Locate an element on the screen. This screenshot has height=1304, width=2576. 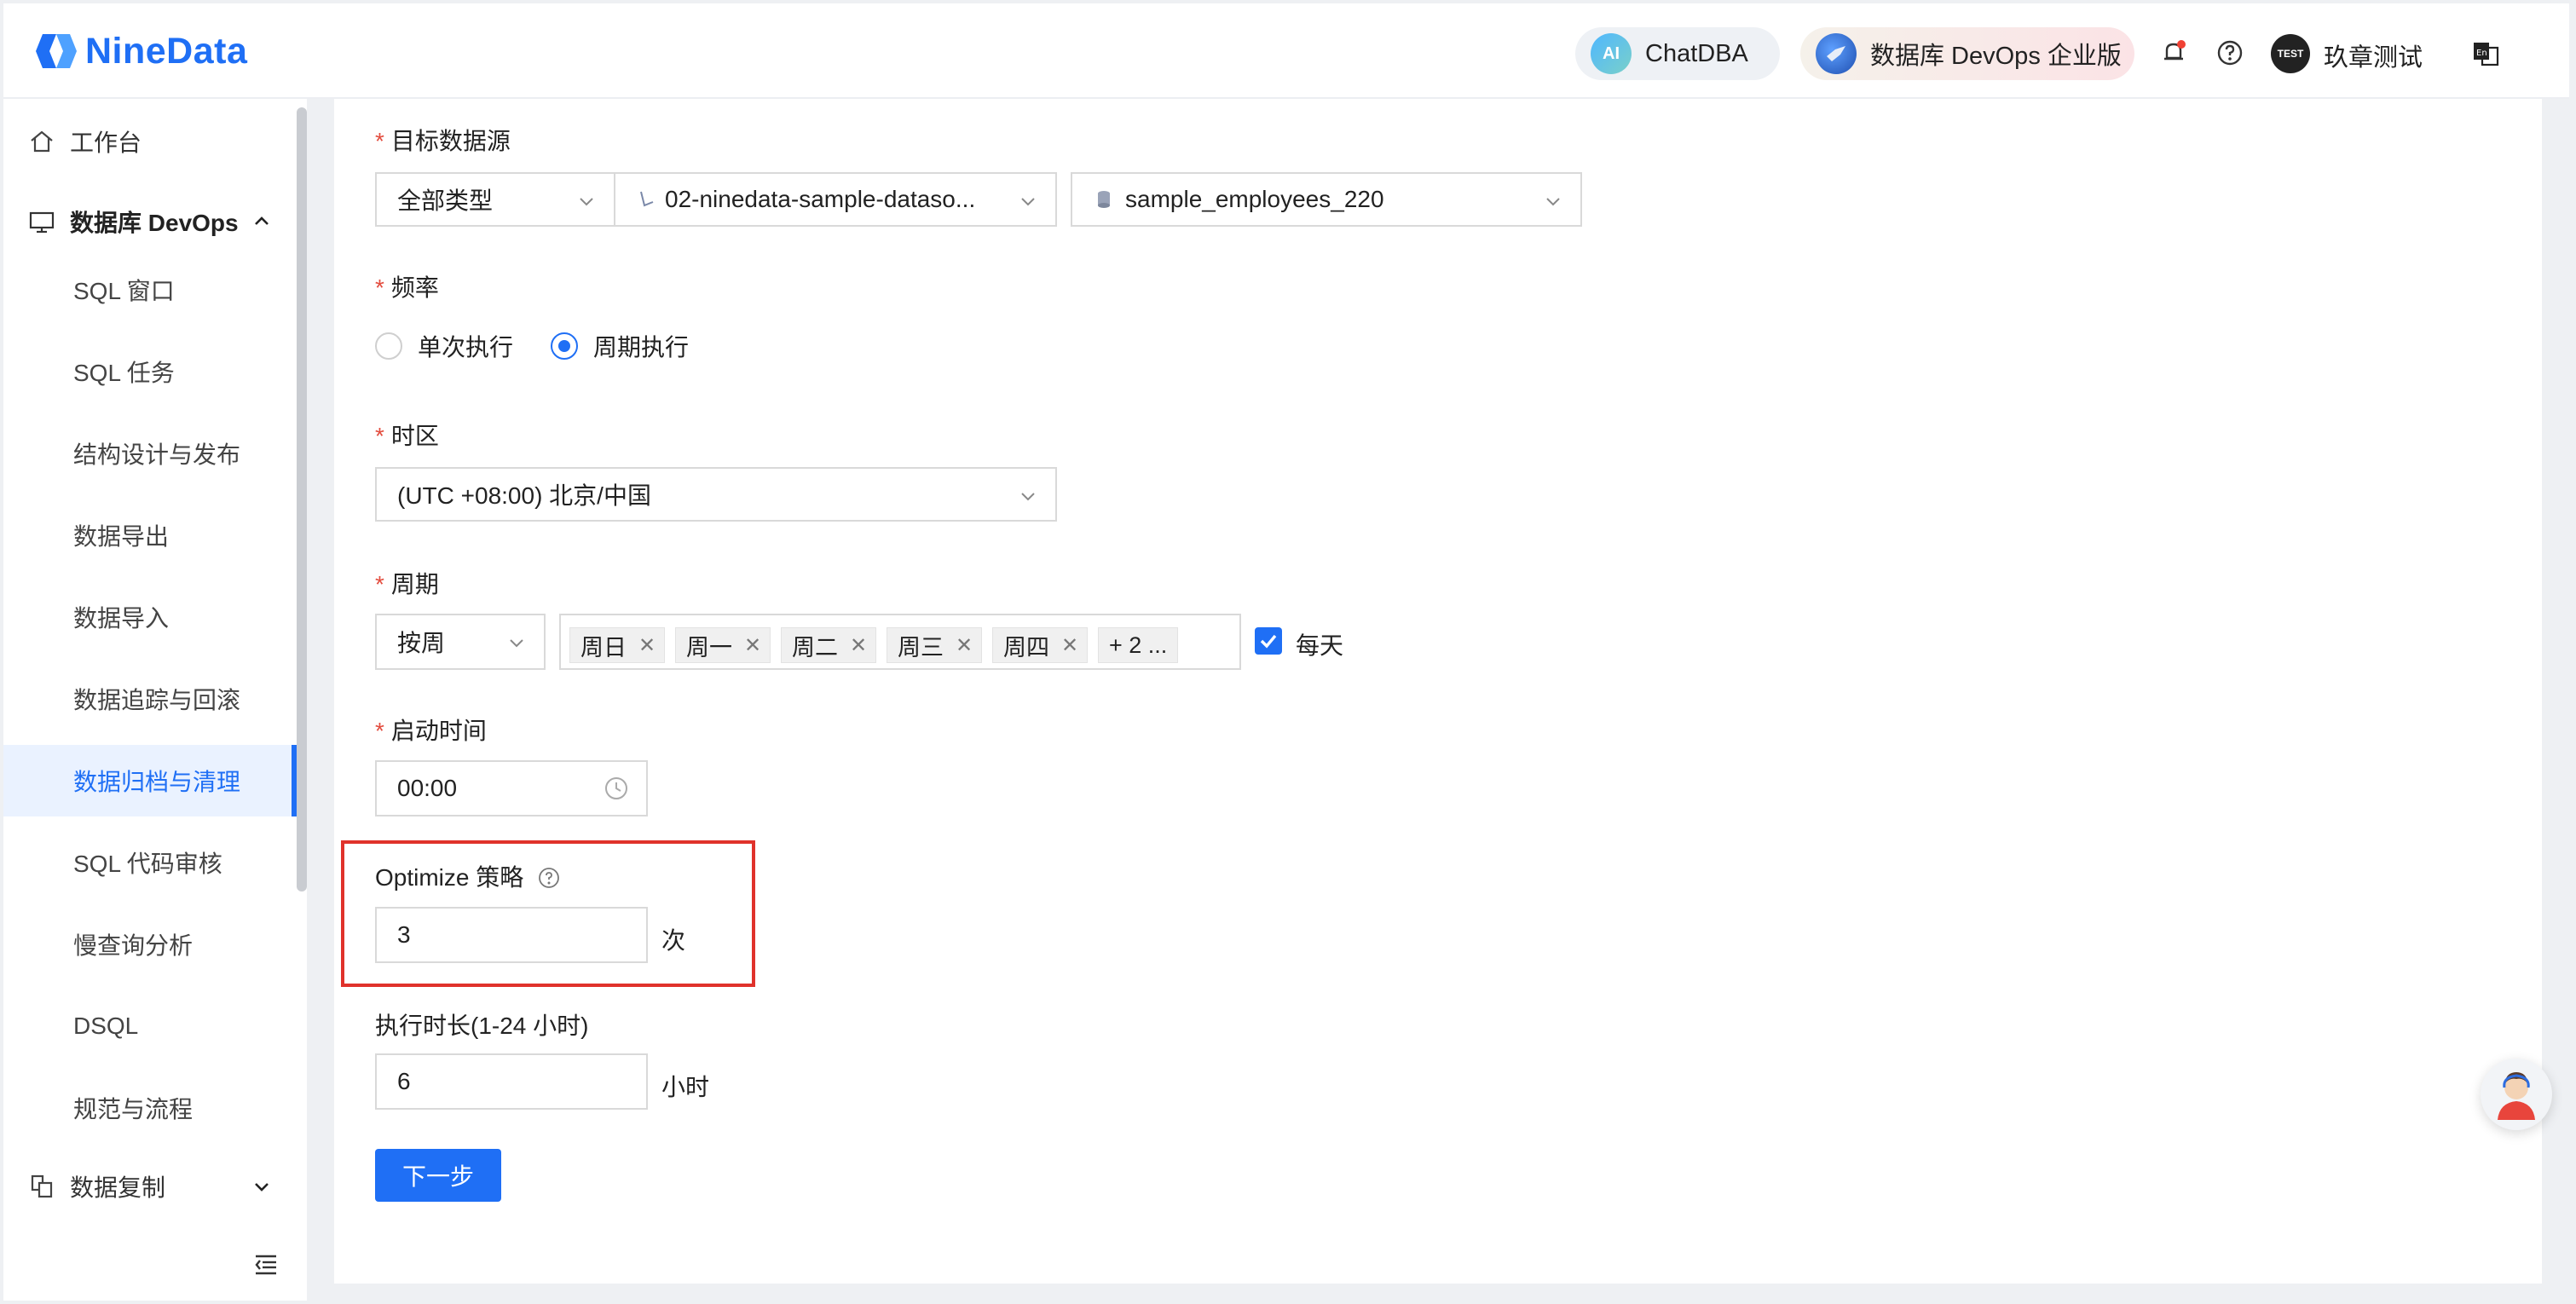
radio-circle-selected is located at coordinates (564, 346).